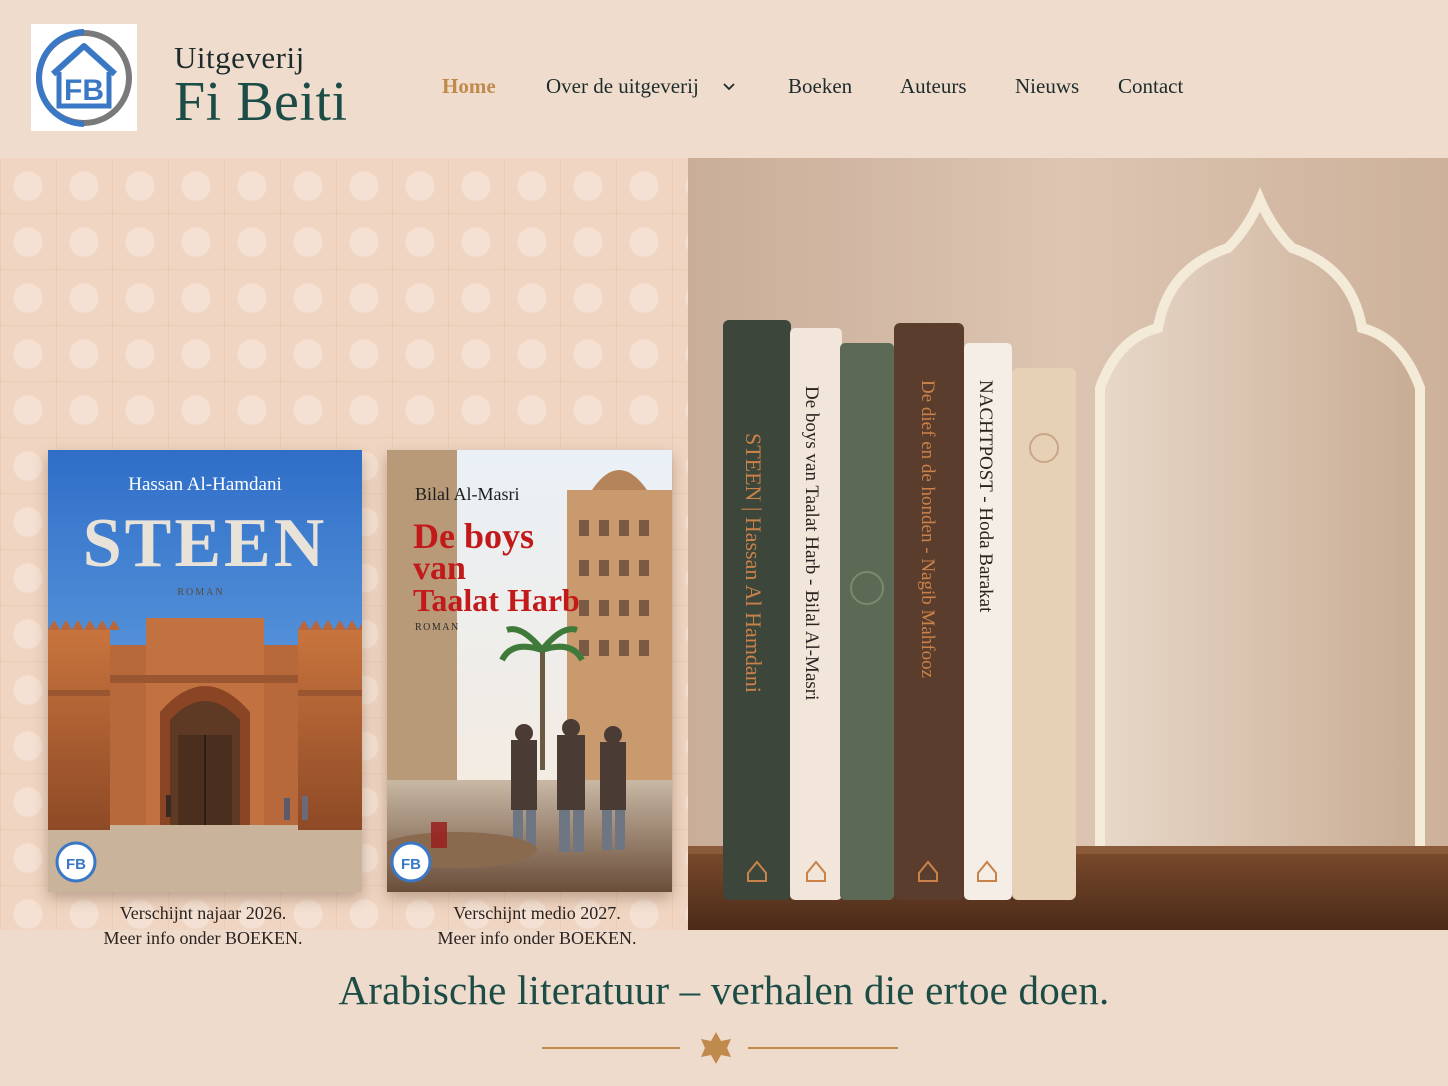  What do you see at coordinates (811, 543) in the screenshot?
I see `spine-de-boys-label: De boys van Taalat Harb - Bilal Al-Masri` at bounding box center [811, 543].